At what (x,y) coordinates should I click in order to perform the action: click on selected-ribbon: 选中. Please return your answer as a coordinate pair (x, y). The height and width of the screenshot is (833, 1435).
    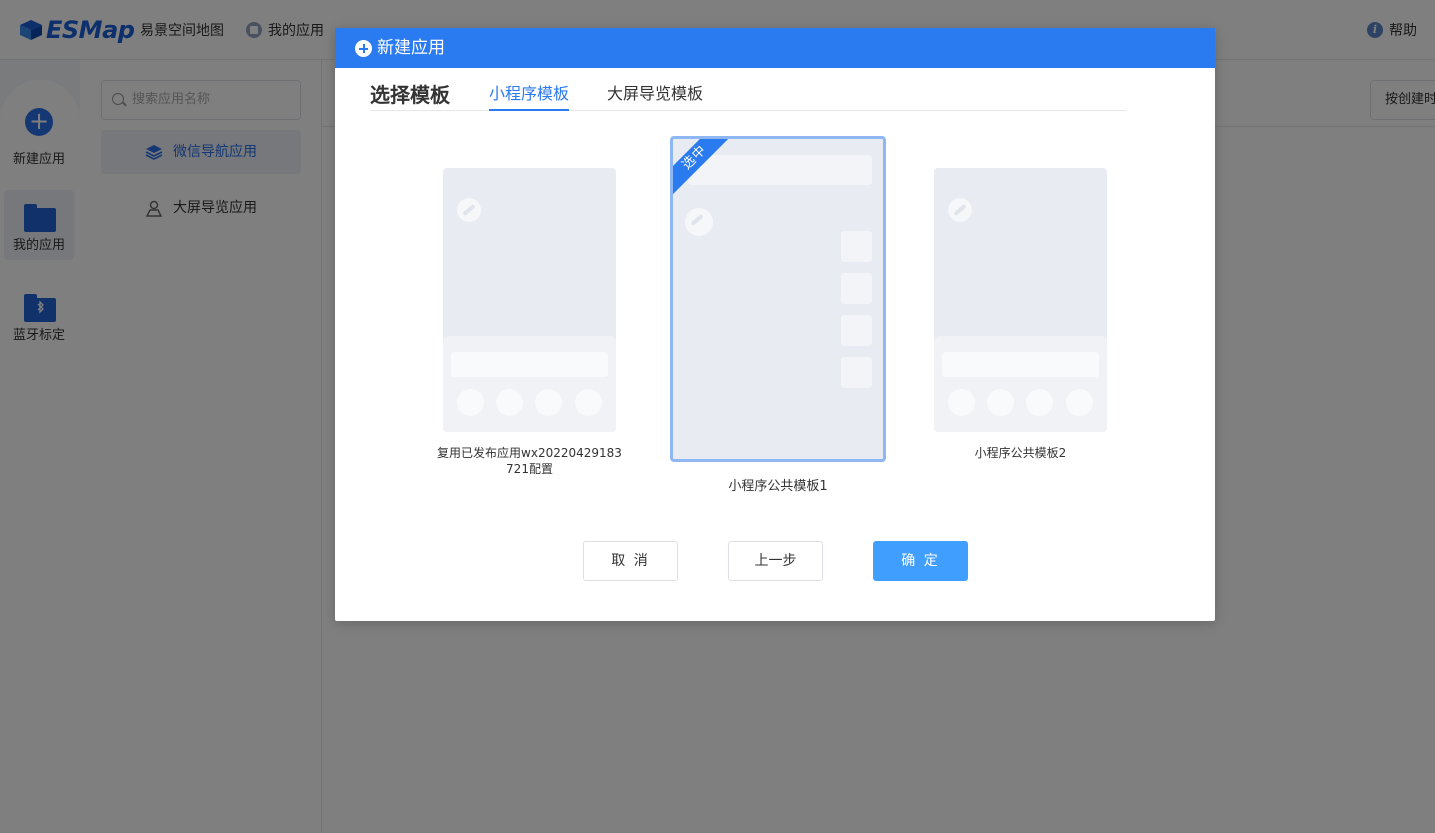
    Looking at the image, I should click on (701, 167).